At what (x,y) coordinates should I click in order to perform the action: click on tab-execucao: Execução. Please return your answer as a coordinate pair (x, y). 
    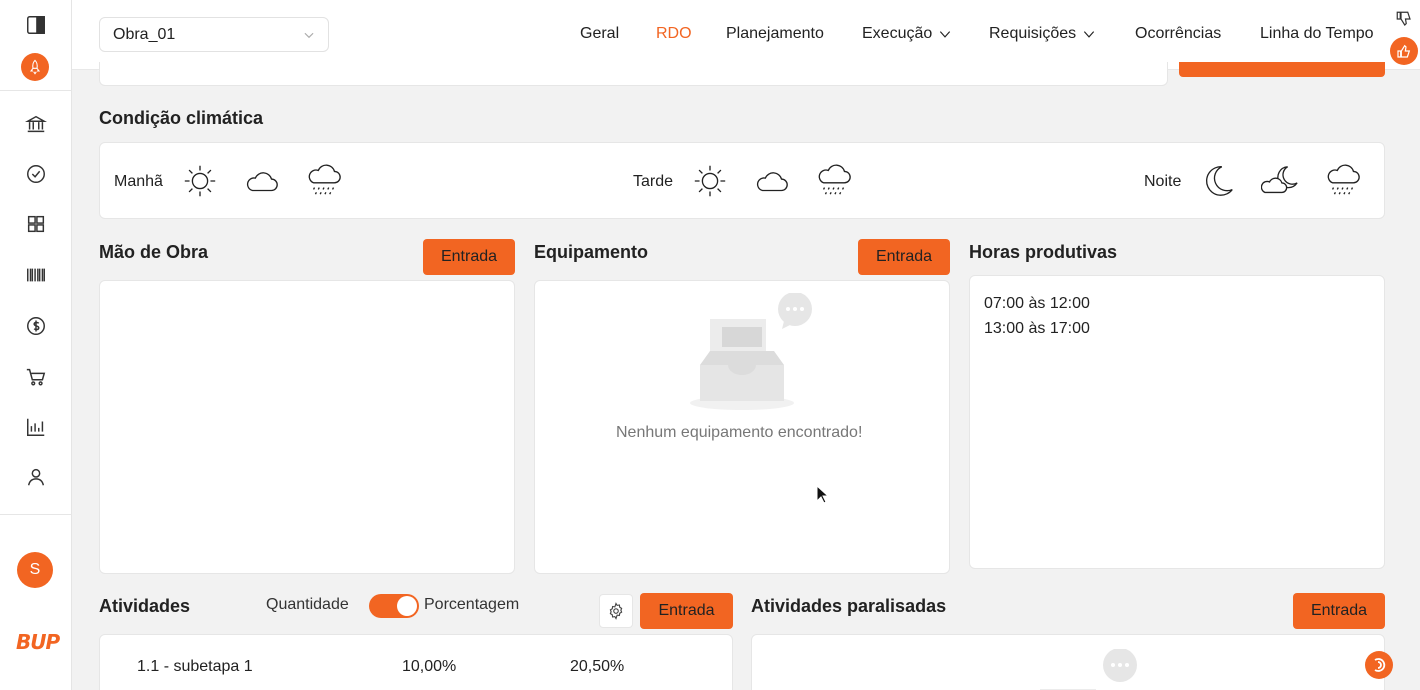
    Looking at the image, I should click on (907, 34).